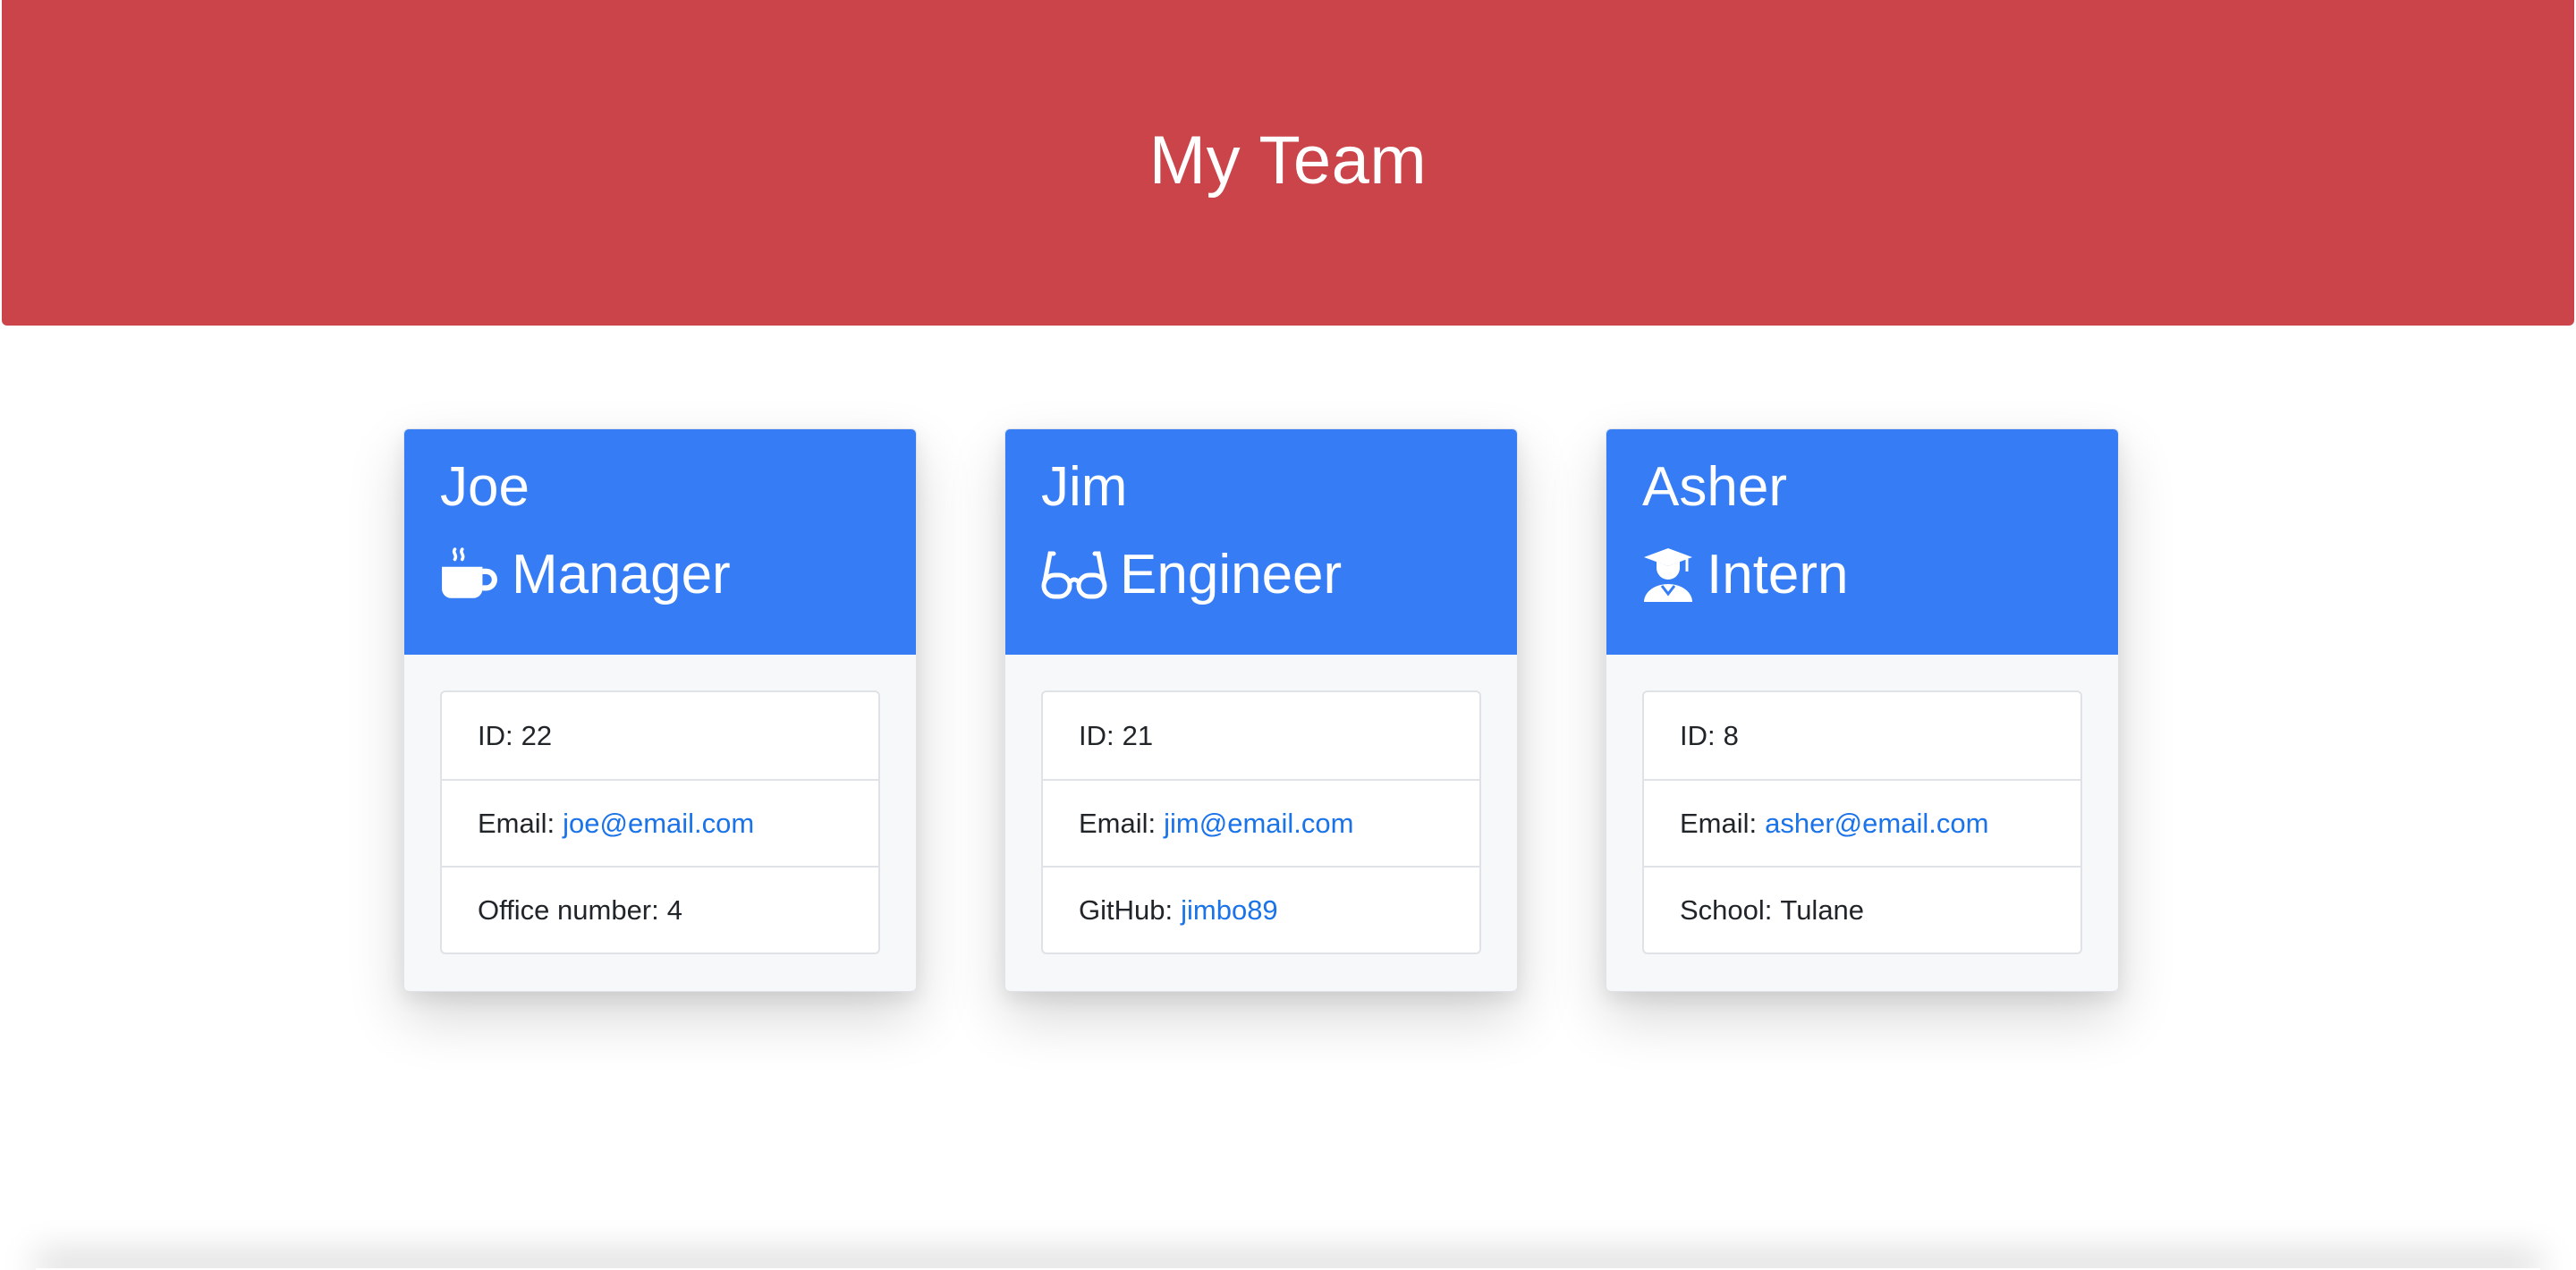 This screenshot has width=2576, height=1270. I want to click on office-label: Office number:, so click(568, 909).